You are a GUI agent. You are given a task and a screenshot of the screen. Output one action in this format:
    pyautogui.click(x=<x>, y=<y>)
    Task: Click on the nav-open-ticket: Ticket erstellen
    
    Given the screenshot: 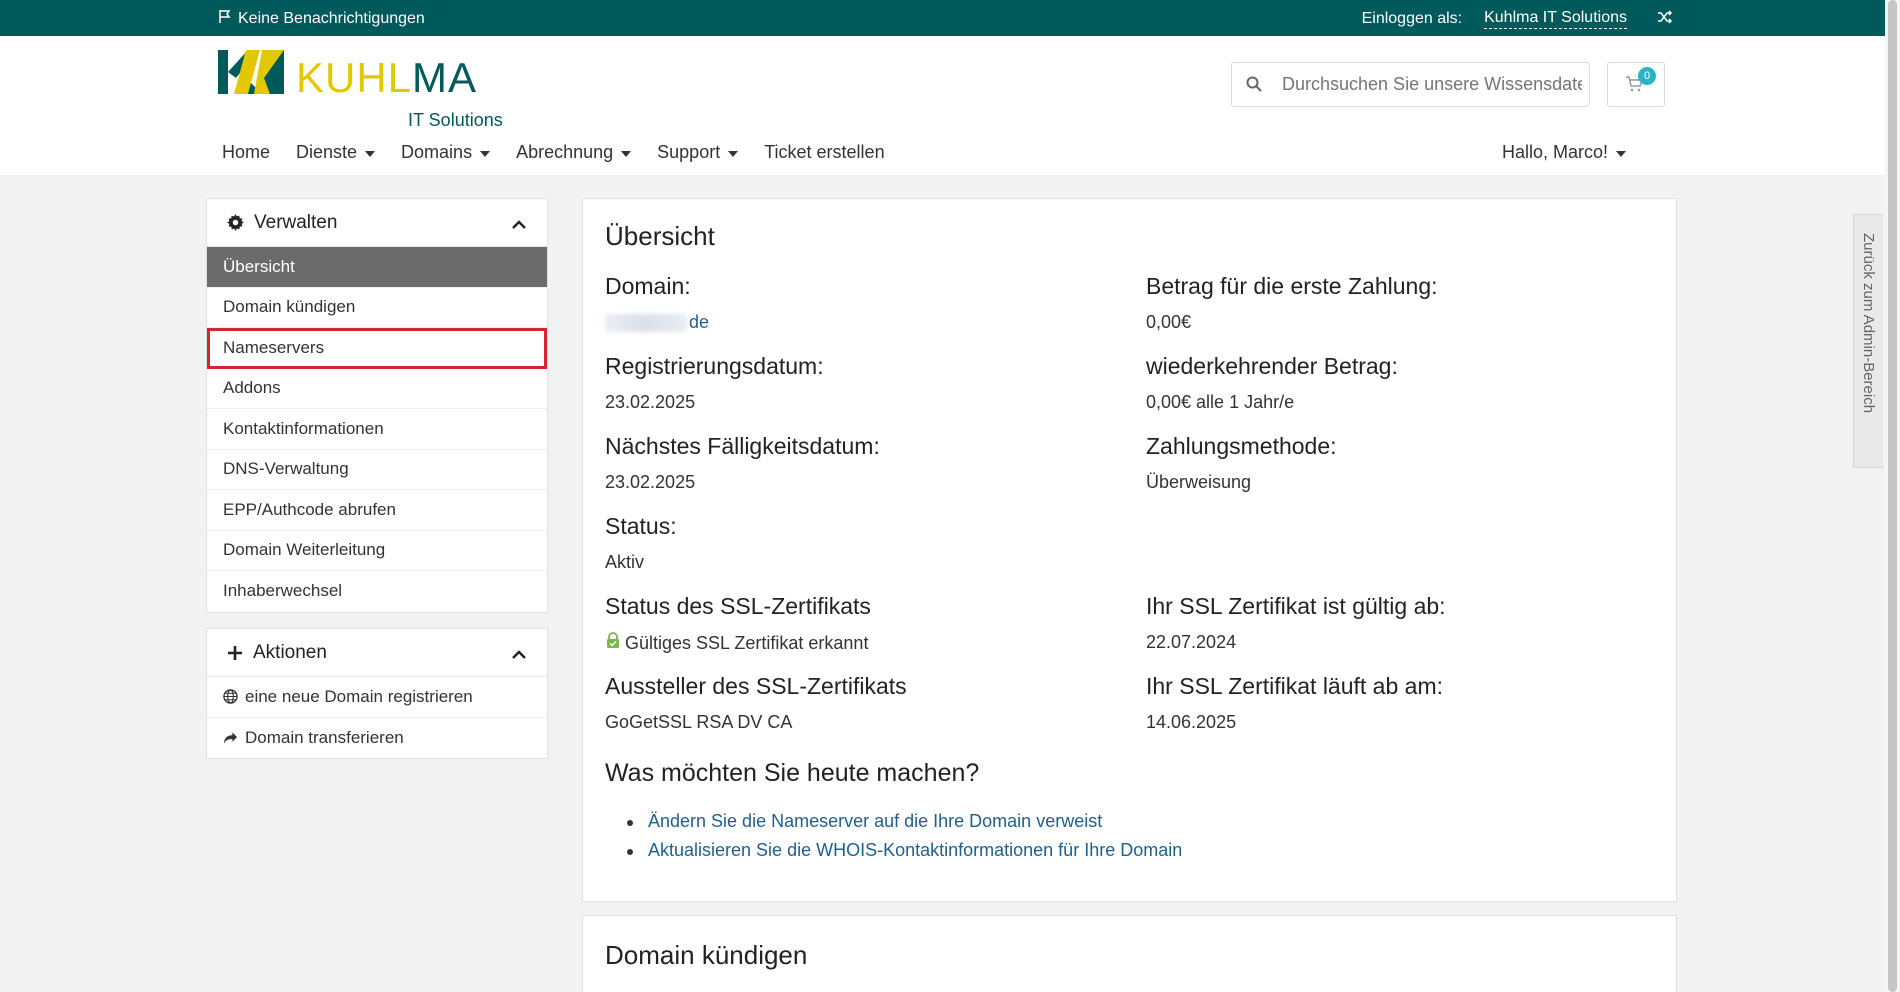 What is the action you would take?
    pyautogui.click(x=824, y=152)
    